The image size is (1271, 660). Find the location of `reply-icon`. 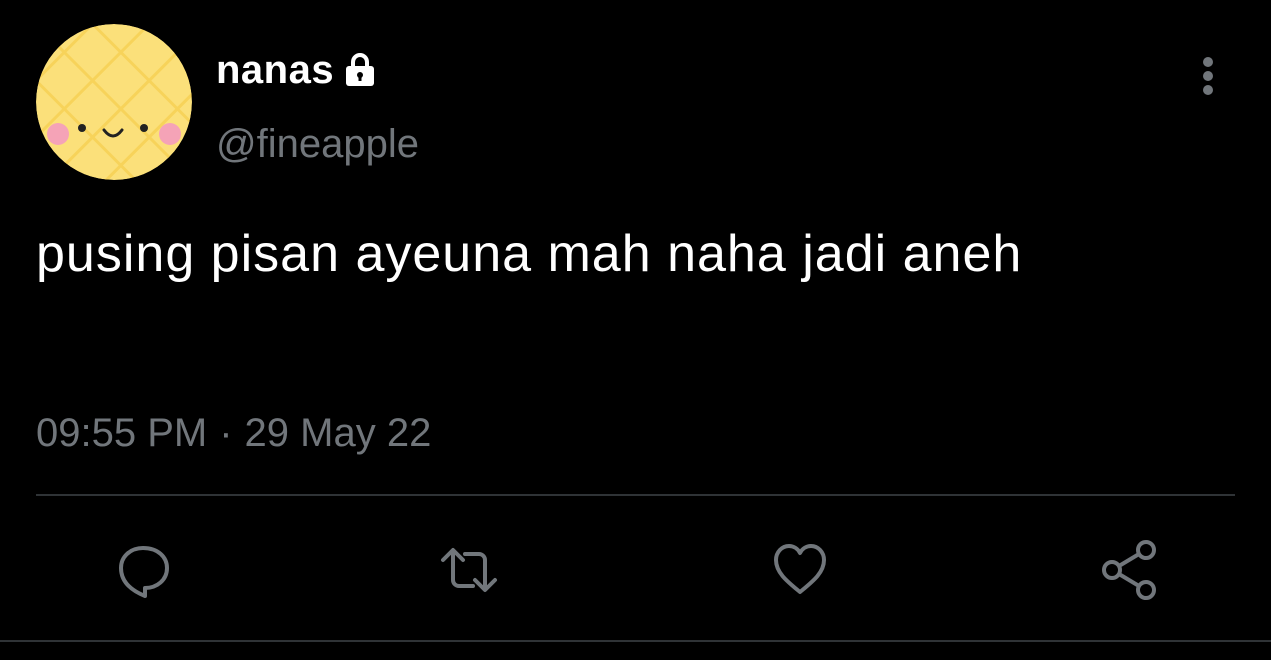

reply-icon is located at coordinates (144, 572).